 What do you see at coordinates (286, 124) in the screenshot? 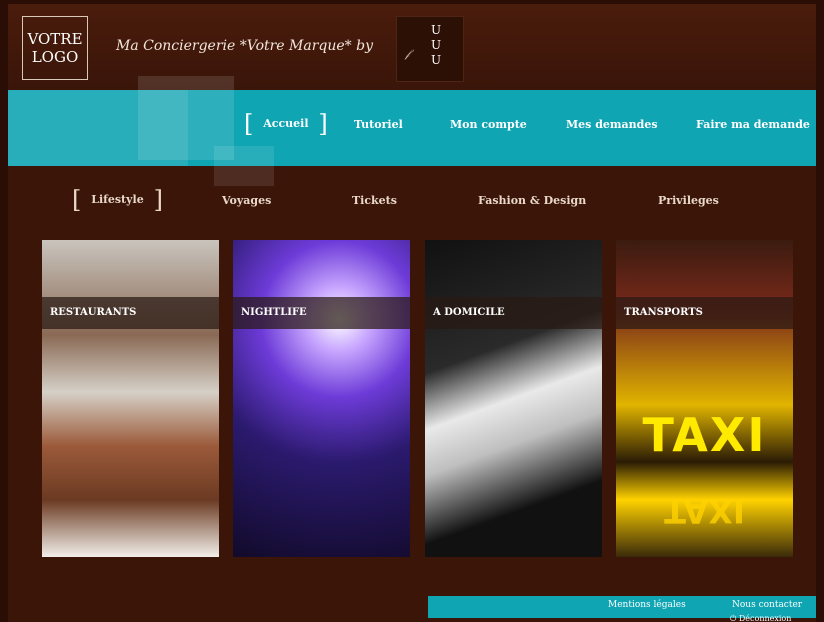
I see `nav-item-accueil: [ Accueil ]` at bounding box center [286, 124].